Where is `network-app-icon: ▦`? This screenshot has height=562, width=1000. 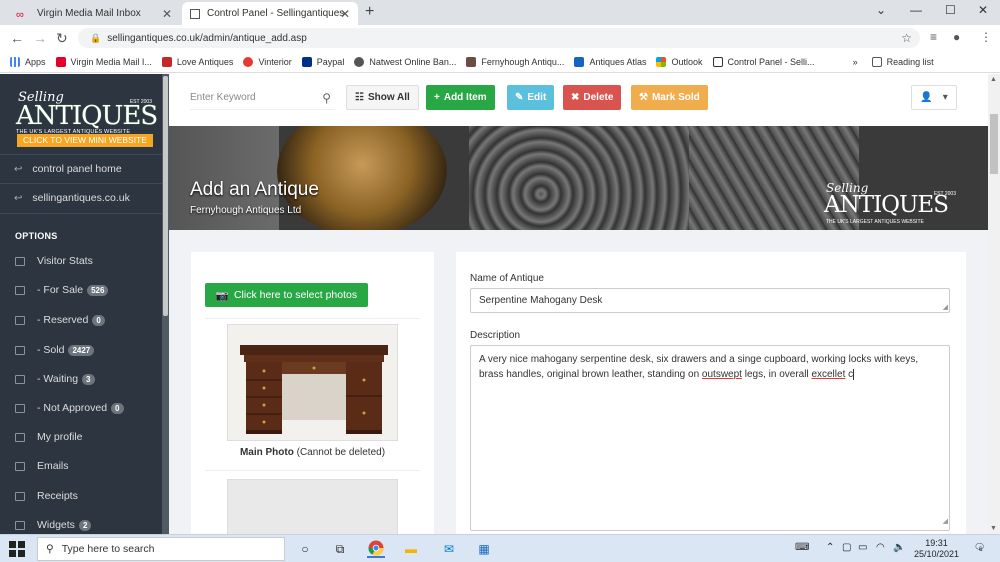 network-app-icon: ▦ is located at coordinates (484, 549).